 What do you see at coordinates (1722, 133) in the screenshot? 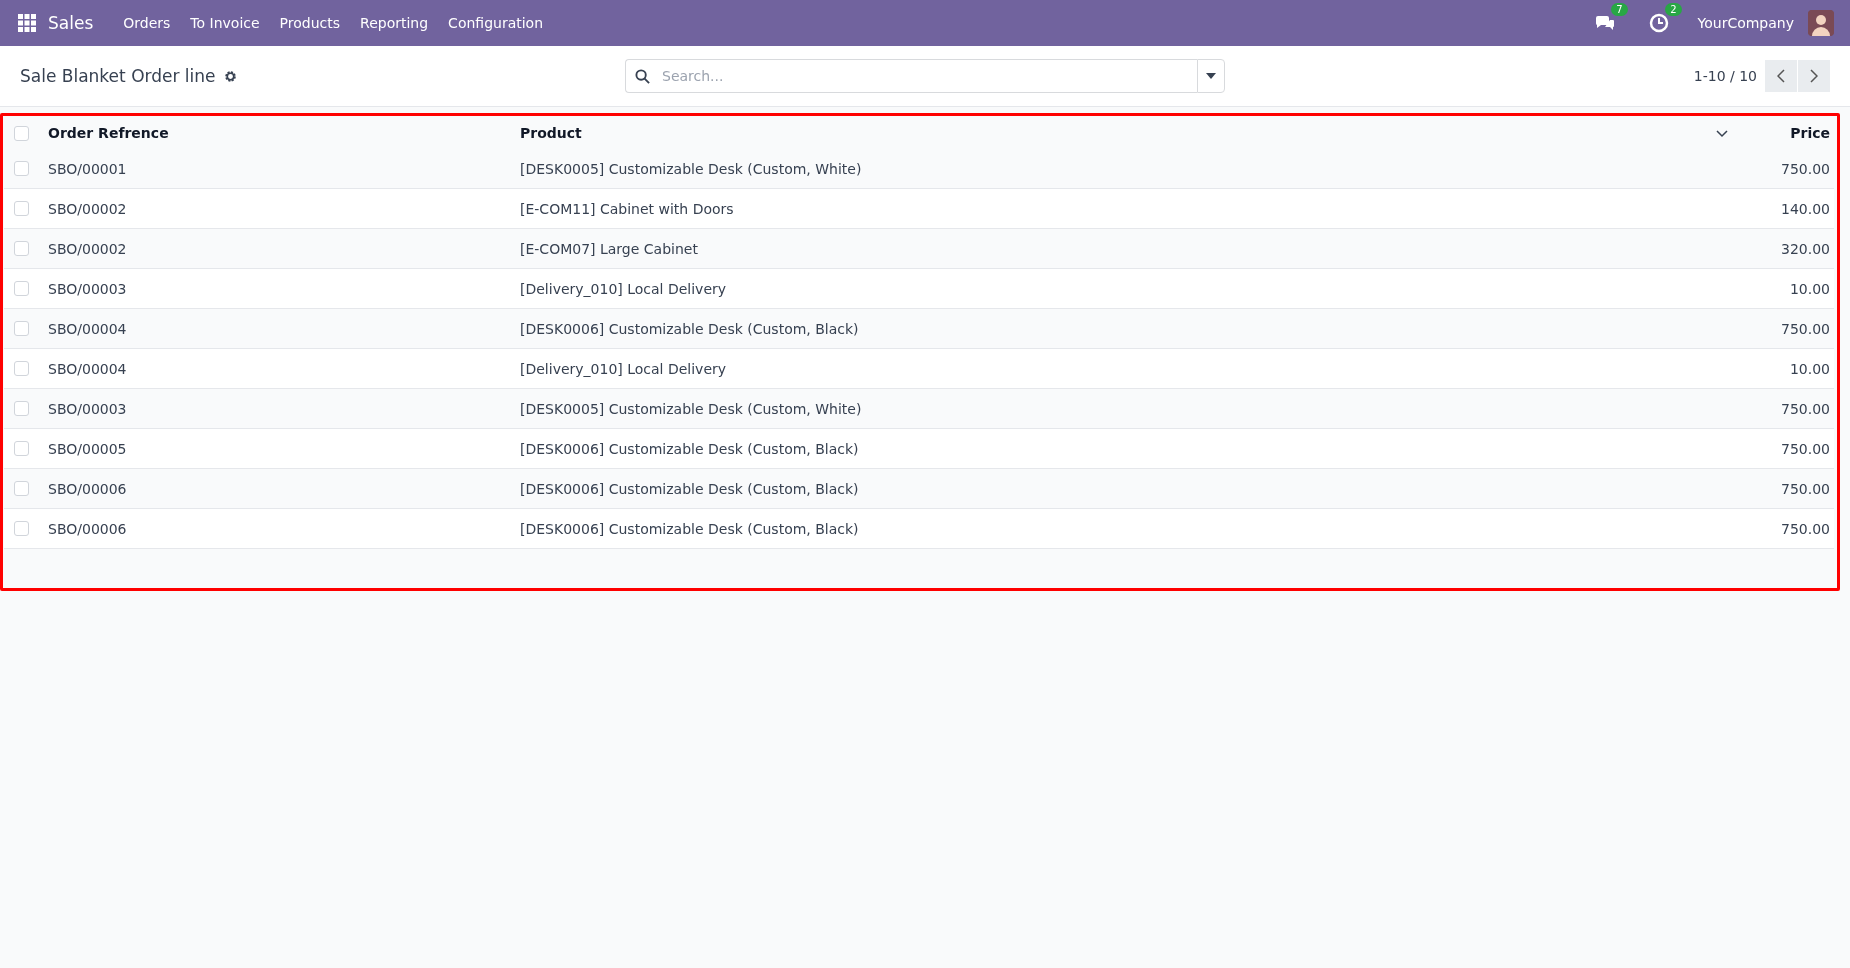
I see `chevron-down-icon` at bounding box center [1722, 133].